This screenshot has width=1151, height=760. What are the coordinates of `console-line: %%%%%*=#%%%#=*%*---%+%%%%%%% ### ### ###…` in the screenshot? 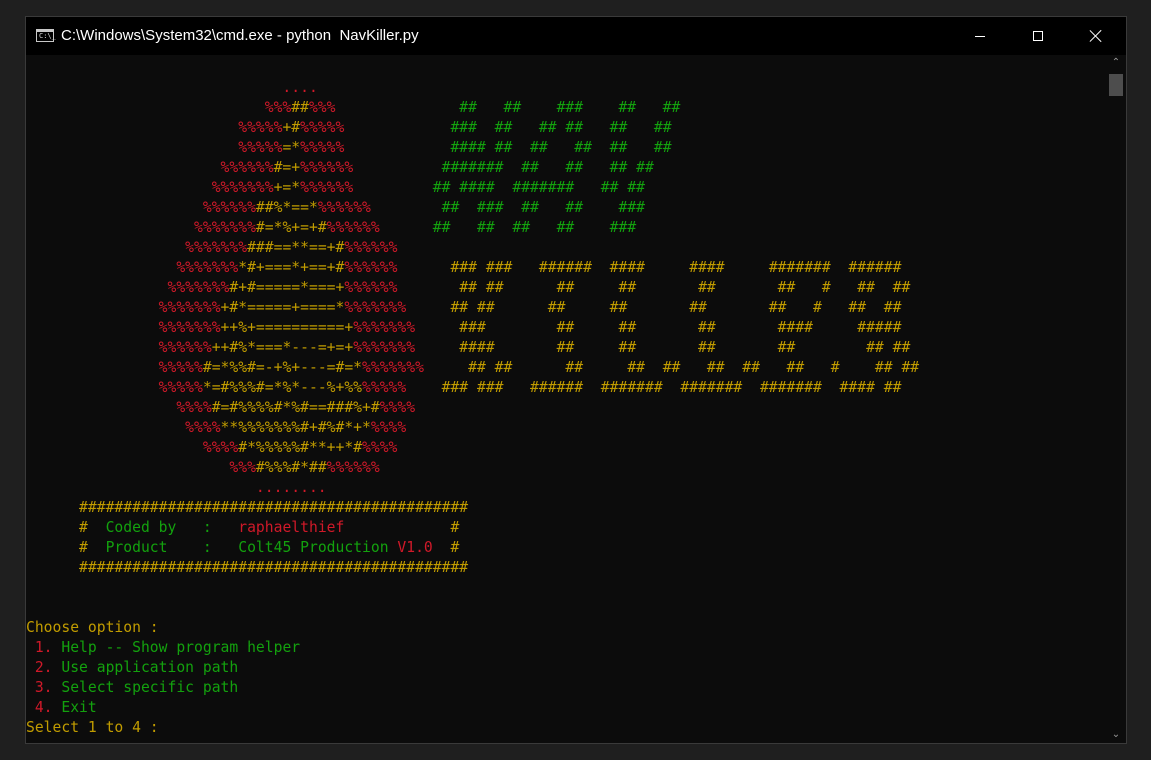 It's located at (472, 388).